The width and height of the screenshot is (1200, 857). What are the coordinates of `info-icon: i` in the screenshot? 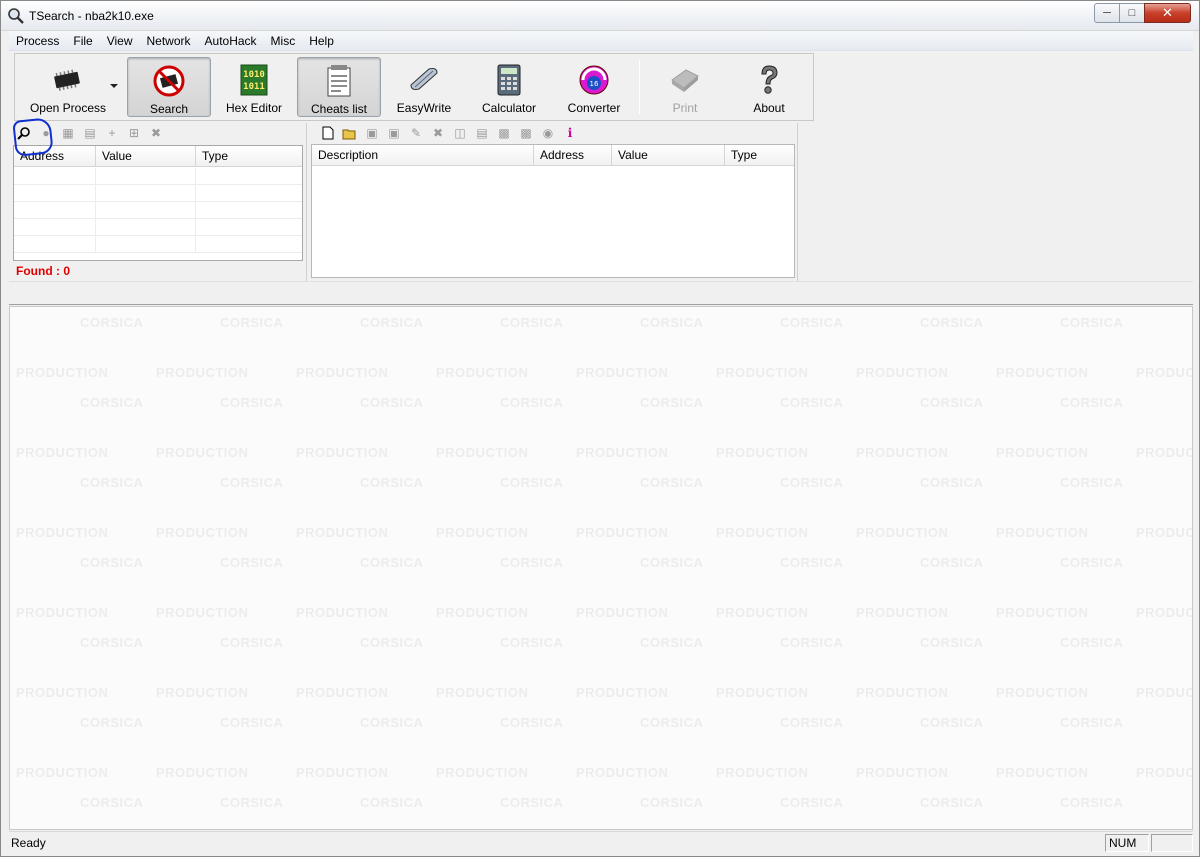 It's located at (570, 133).